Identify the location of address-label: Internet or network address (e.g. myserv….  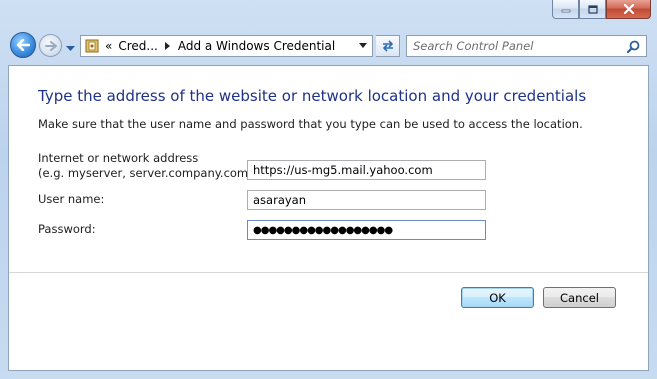
(147, 166).